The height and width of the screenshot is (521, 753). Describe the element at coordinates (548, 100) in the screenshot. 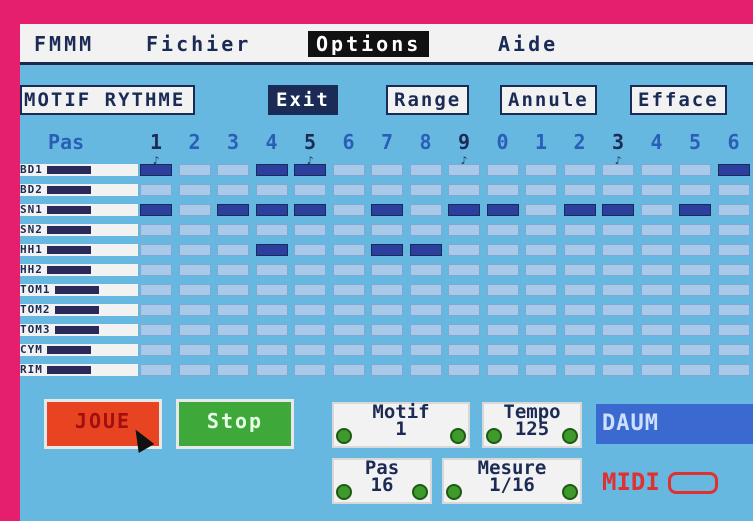

I see `annule-button: Annule` at that location.